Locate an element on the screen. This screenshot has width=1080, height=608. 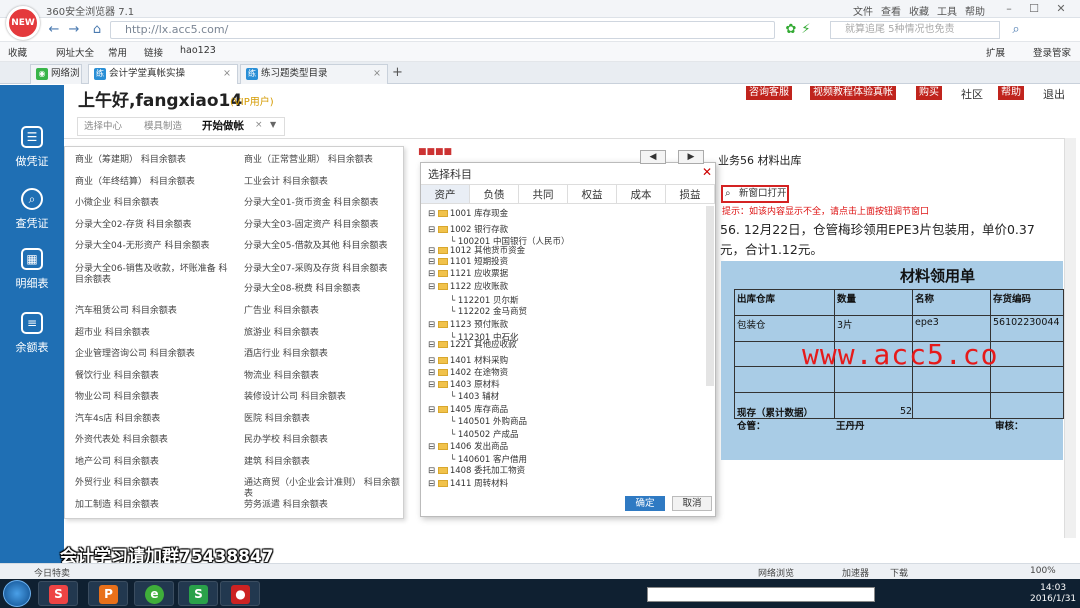
template-item: 分录大全06-销售及收款，坏账准备 科目余额表 is located at coordinates (155, 275).